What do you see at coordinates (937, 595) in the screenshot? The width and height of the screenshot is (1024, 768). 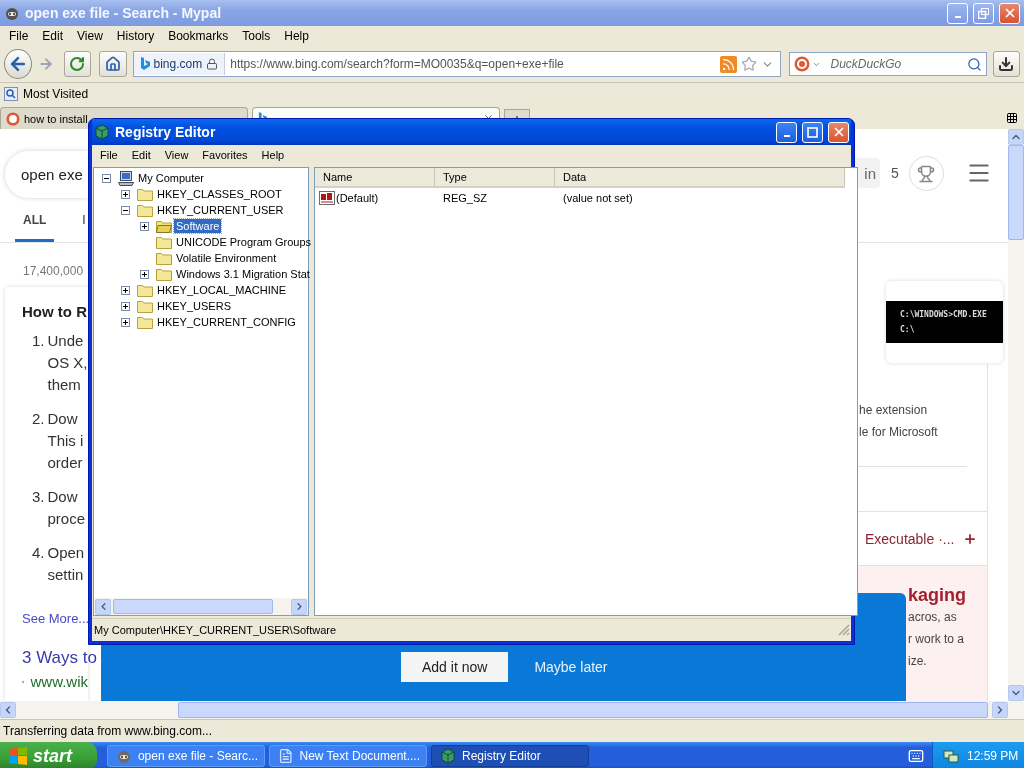 I see `ad-title: kaging` at bounding box center [937, 595].